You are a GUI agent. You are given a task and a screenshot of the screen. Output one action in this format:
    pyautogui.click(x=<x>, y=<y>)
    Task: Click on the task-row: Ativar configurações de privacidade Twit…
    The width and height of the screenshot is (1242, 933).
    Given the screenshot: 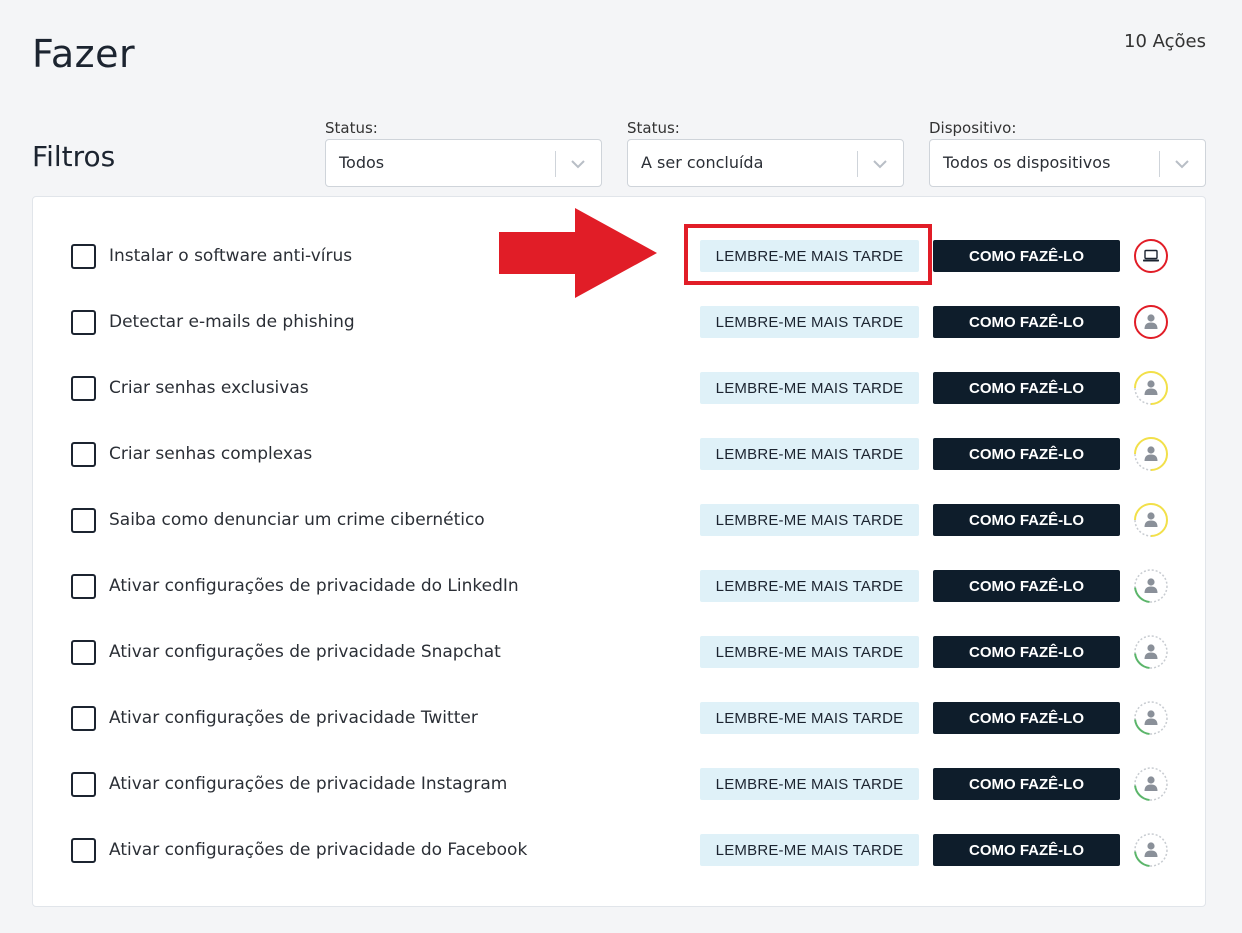 What is the action you would take?
    pyautogui.click(x=619, y=718)
    